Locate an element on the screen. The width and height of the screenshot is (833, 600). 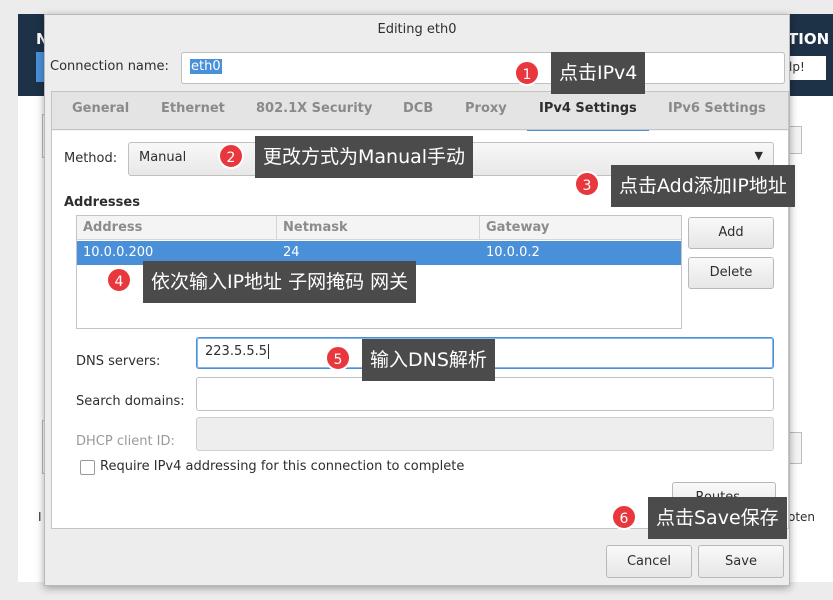
step-tooltip-1: 点击IPv4 is located at coordinates (598, 73).